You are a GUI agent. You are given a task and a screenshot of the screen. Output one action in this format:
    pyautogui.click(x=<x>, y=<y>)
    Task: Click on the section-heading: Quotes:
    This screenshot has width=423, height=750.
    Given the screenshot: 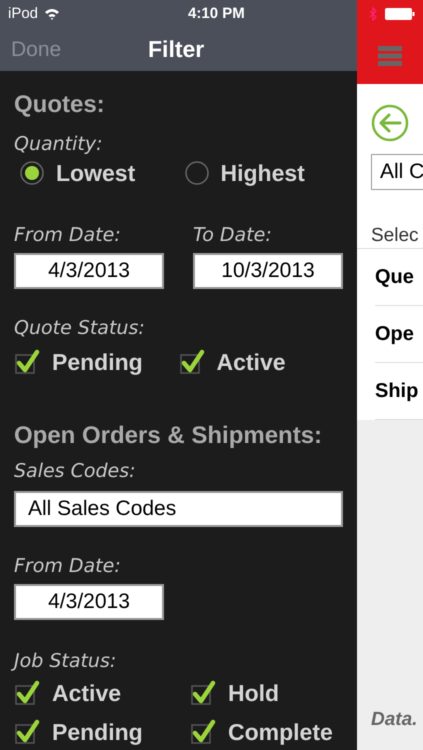 What is the action you would take?
    pyautogui.click(x=60, y=105)
    